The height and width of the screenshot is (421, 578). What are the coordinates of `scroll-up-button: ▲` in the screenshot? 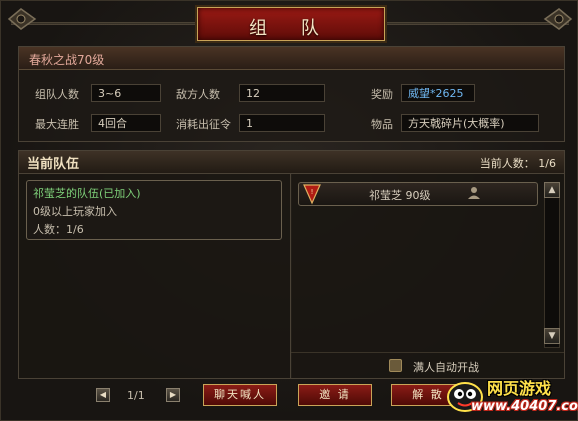 It's located at (552, 190).